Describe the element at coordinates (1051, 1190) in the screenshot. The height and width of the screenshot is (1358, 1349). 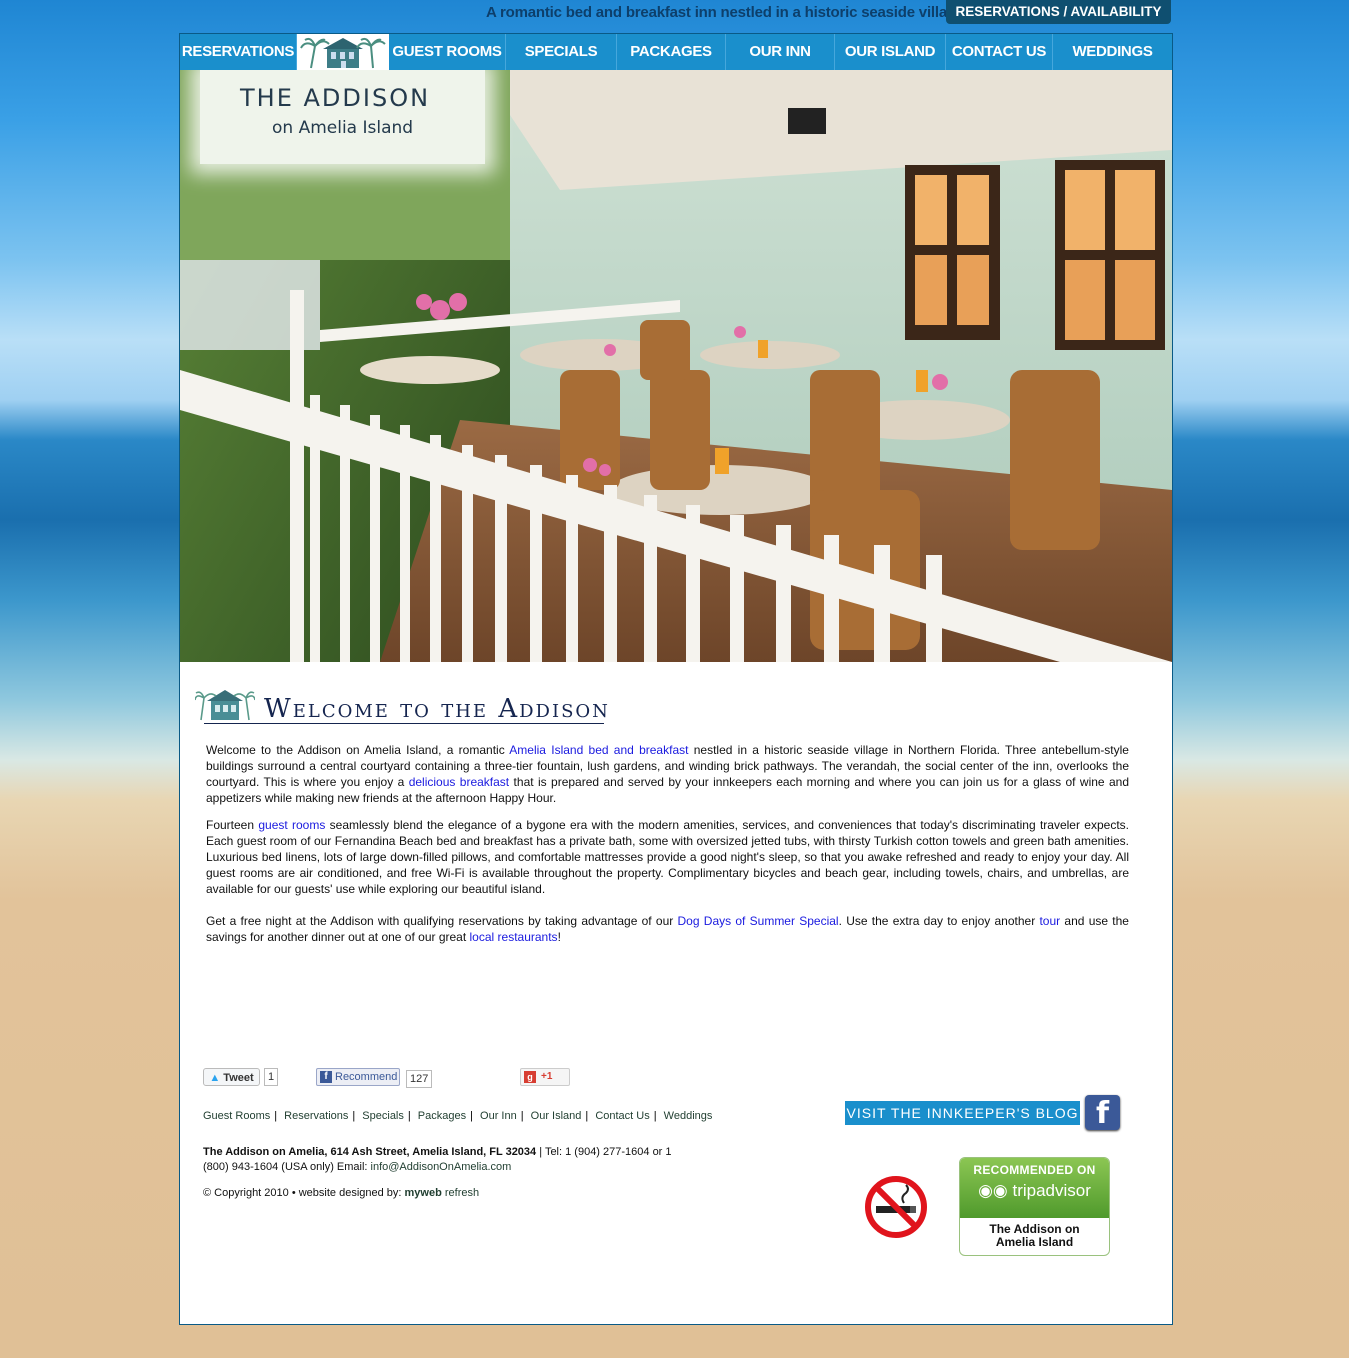
I see `tripadvisor-logo-text: tripadvisor` at that location.